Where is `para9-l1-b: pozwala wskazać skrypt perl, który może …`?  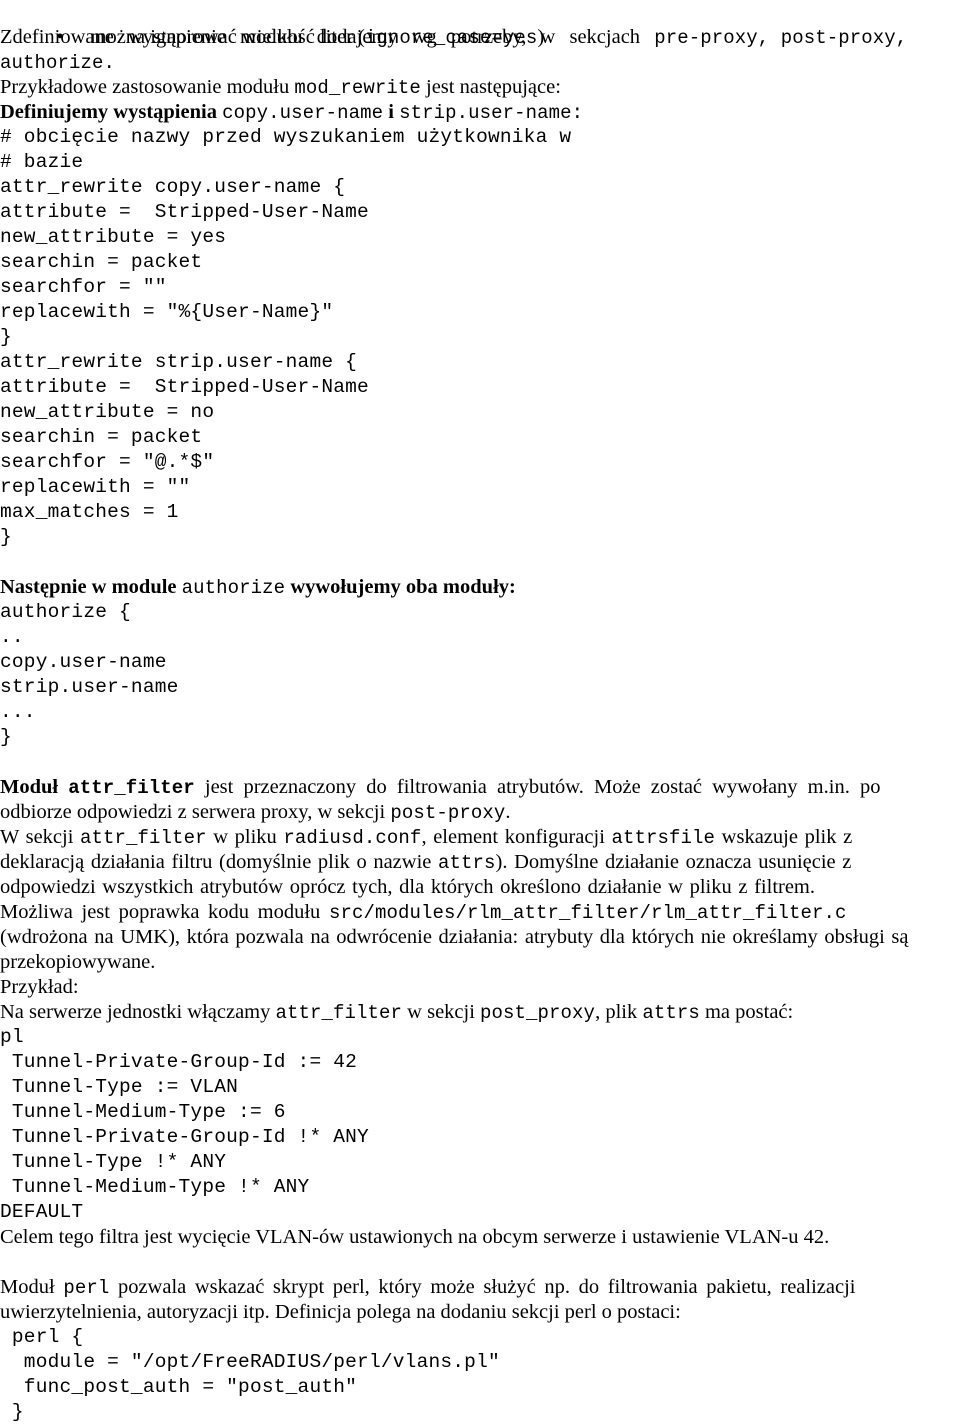
para9-l1-b: pozwala wskazać skrypt perl, który może … is located at coordinates (482, 1287).